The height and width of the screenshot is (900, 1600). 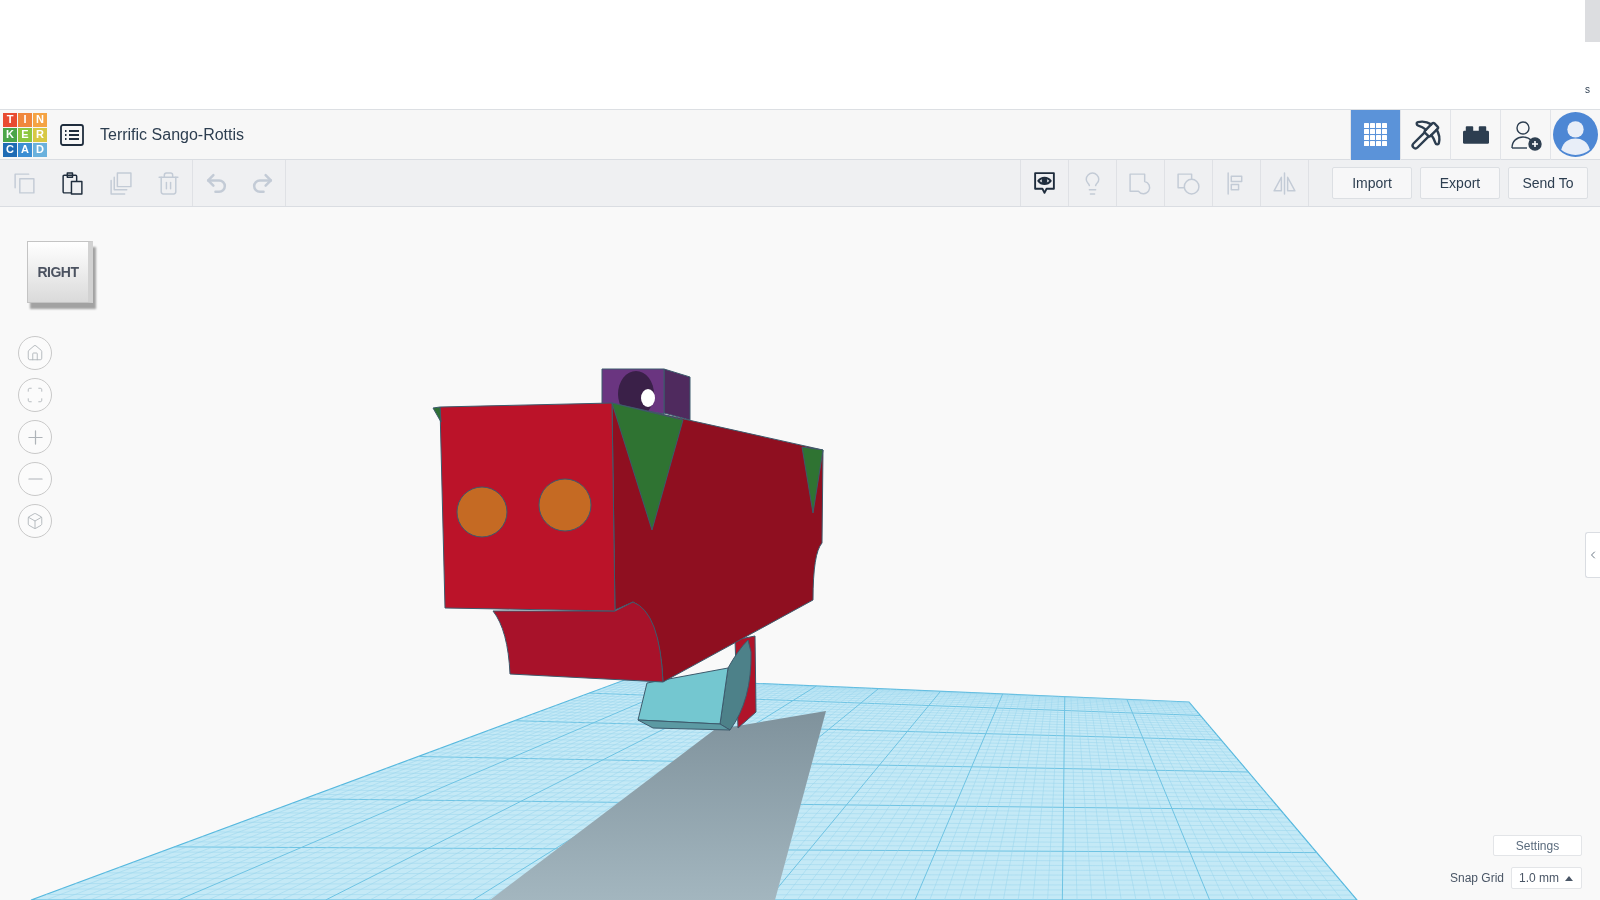 I want to click on snap-grid-label: Snap Grid, so click(x=1476, y=878).